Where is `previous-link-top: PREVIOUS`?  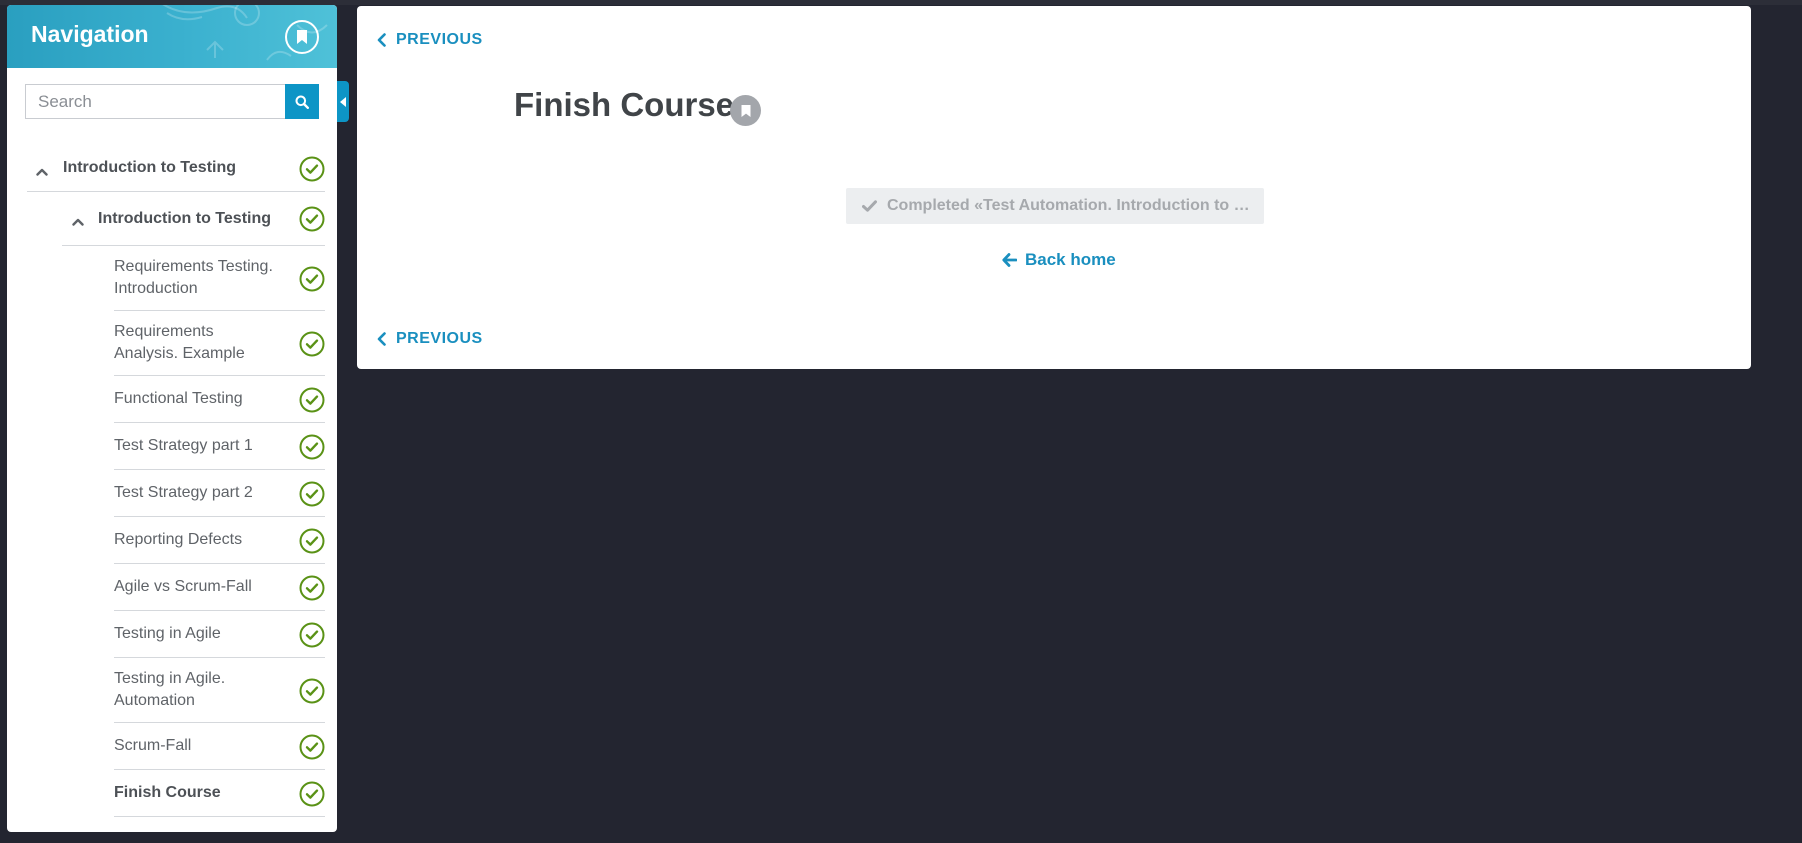
previous-link-top: PREVIOUS is located at coordinates (430, 40).